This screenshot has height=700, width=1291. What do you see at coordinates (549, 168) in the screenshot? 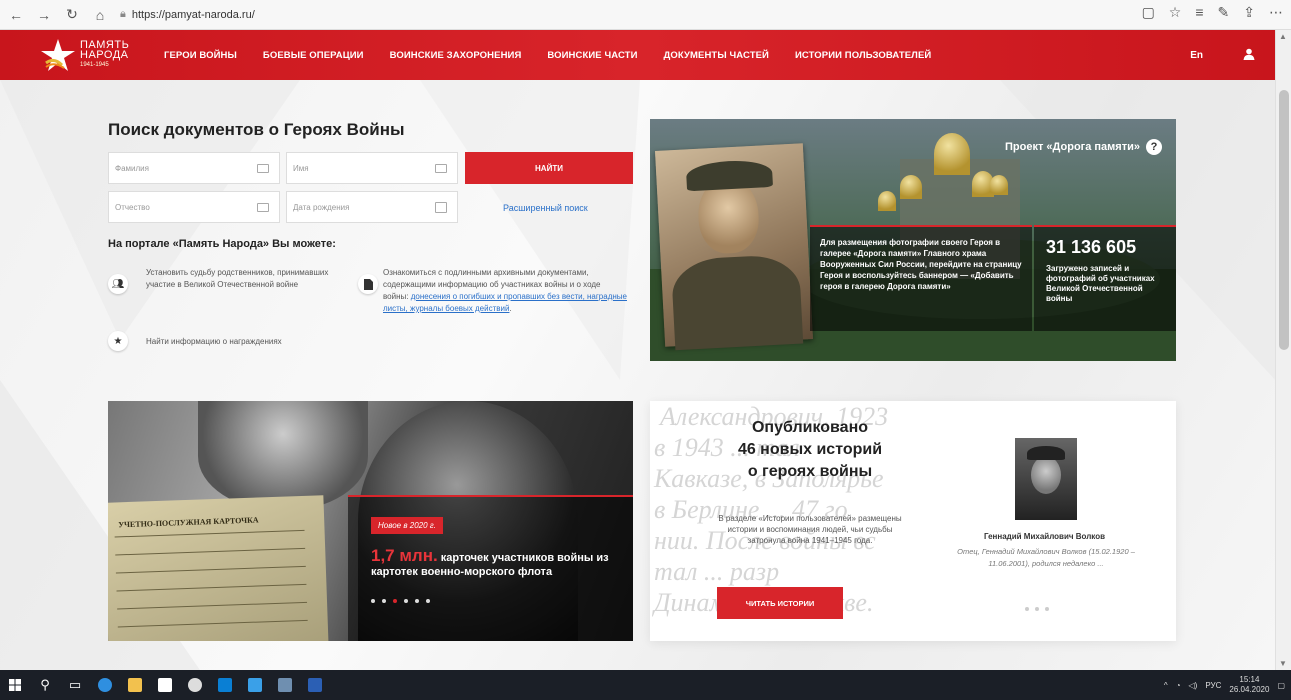
I see `search-button: НАЙТИ` at bounding box center [549, 168].